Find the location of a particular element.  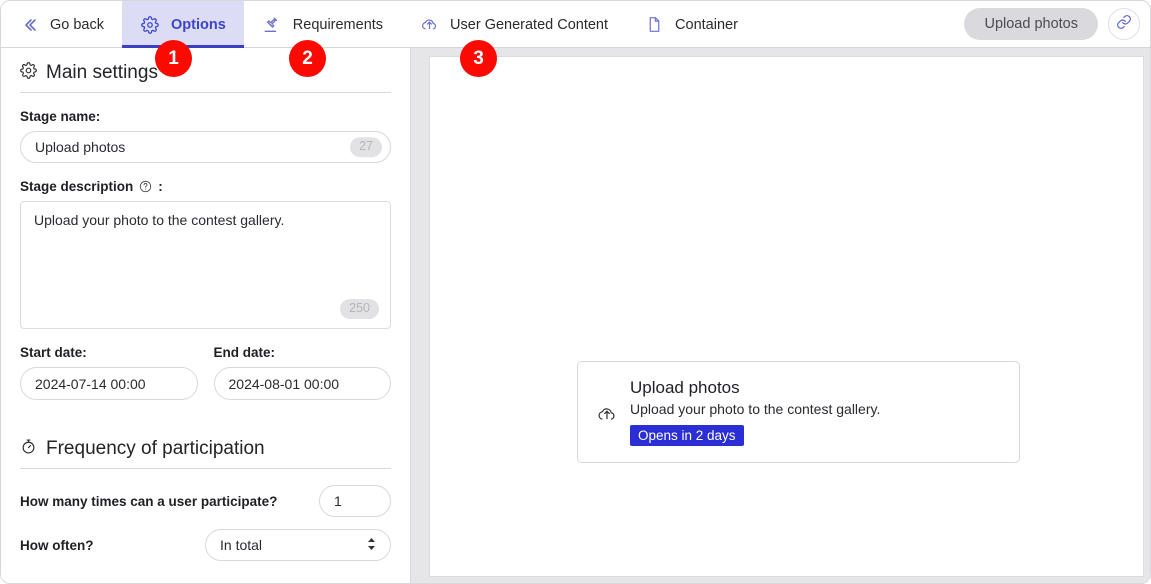

tab-label: Options is located at coordinates (198, 24).